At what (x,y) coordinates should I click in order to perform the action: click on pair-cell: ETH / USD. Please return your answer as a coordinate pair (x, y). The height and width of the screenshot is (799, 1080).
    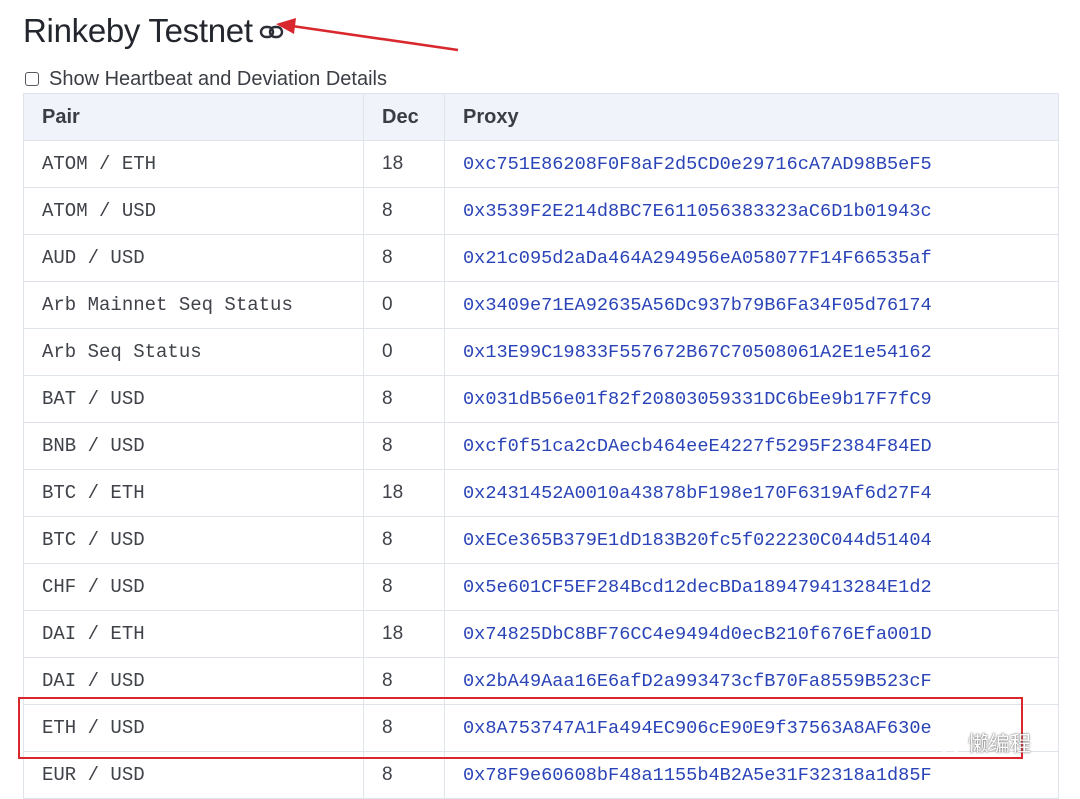
    Looking at the image, I should click on (193, 728).